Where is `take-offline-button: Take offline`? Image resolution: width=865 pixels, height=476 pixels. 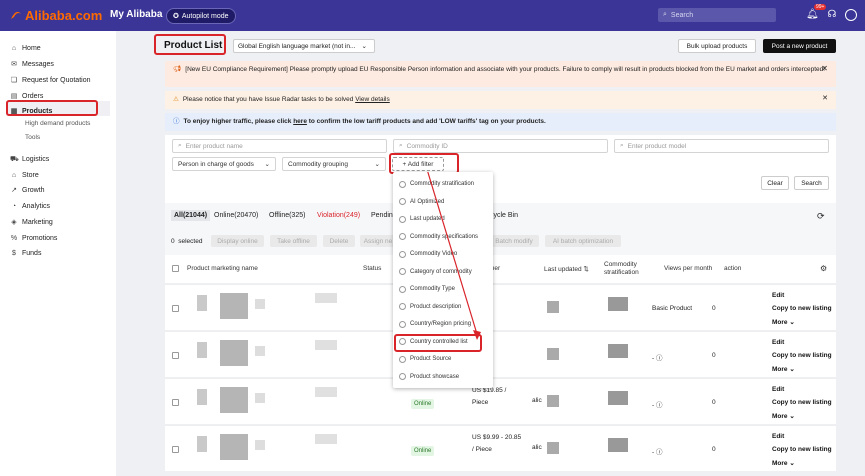
take-offline-button: Take offline is located at coordinates (293, 241).